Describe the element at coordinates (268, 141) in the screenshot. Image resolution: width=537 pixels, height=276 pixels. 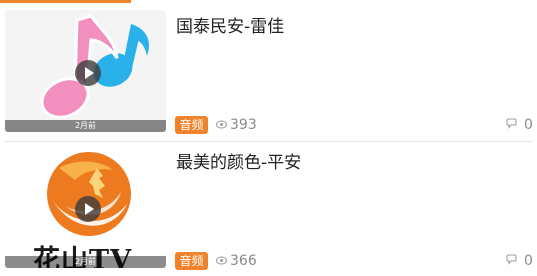
I see `list-divider` at that location.